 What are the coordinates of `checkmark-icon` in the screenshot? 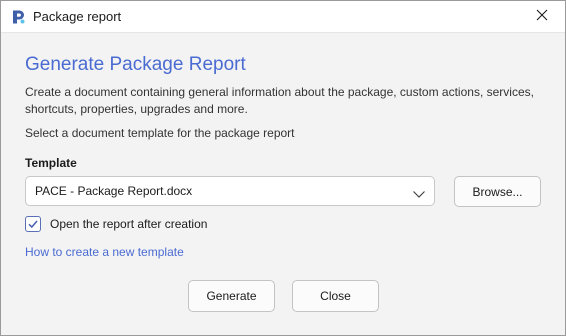 It's located at (33, 224).